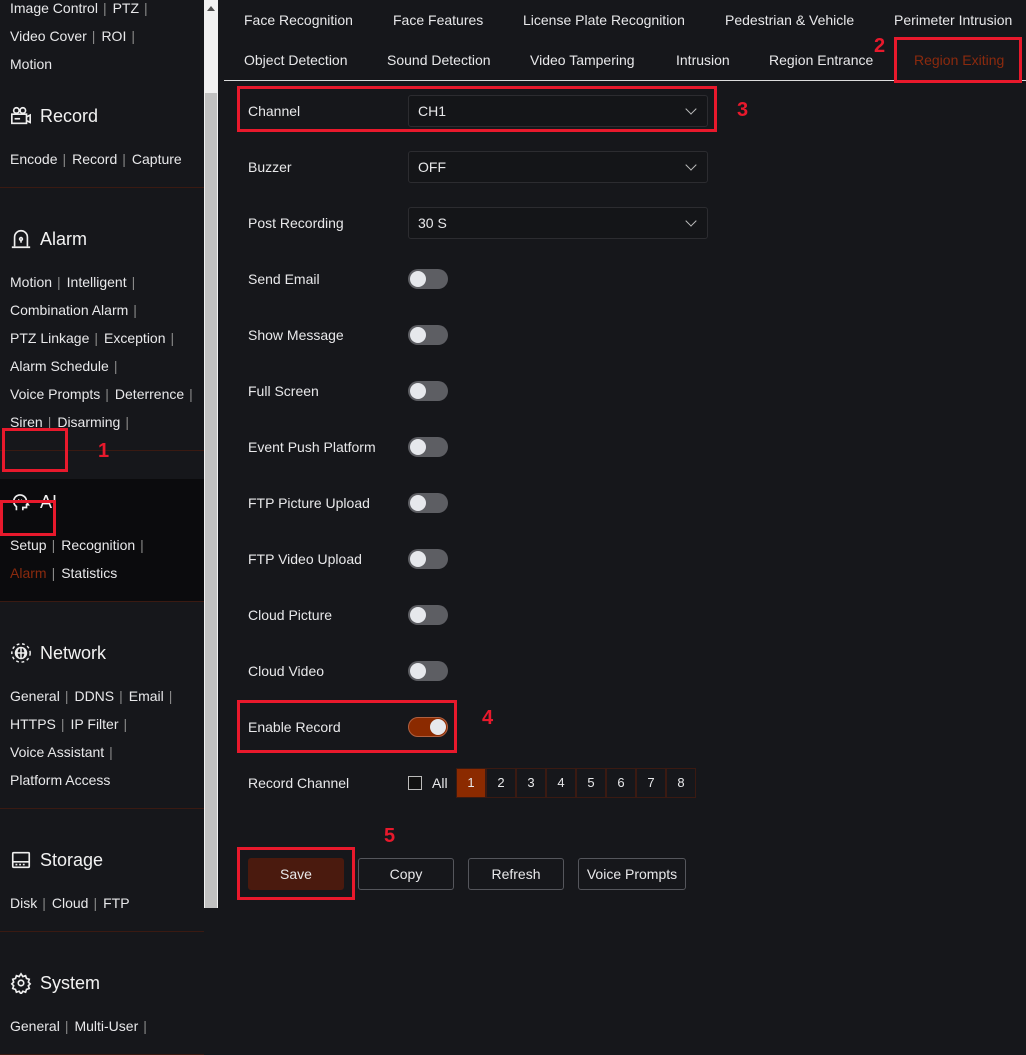 The height and width of the screenshot is (1055, 1026). What do you see at coordinates (113, 36) in the screenshot?
I see `sidebar-link-roi: ROI` at bounding box center [113, 36].